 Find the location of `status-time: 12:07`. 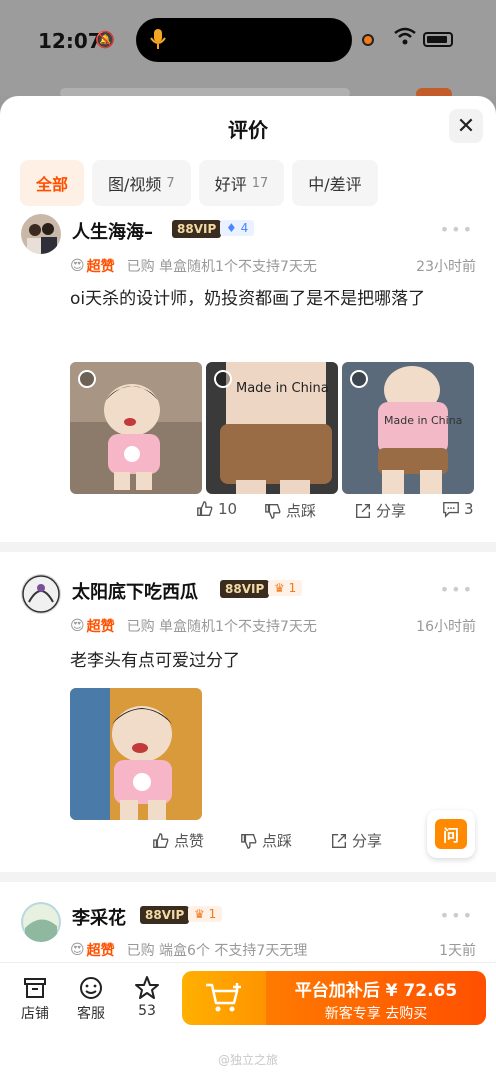

status-time: 12:07 is located at coordinates (70, 41).